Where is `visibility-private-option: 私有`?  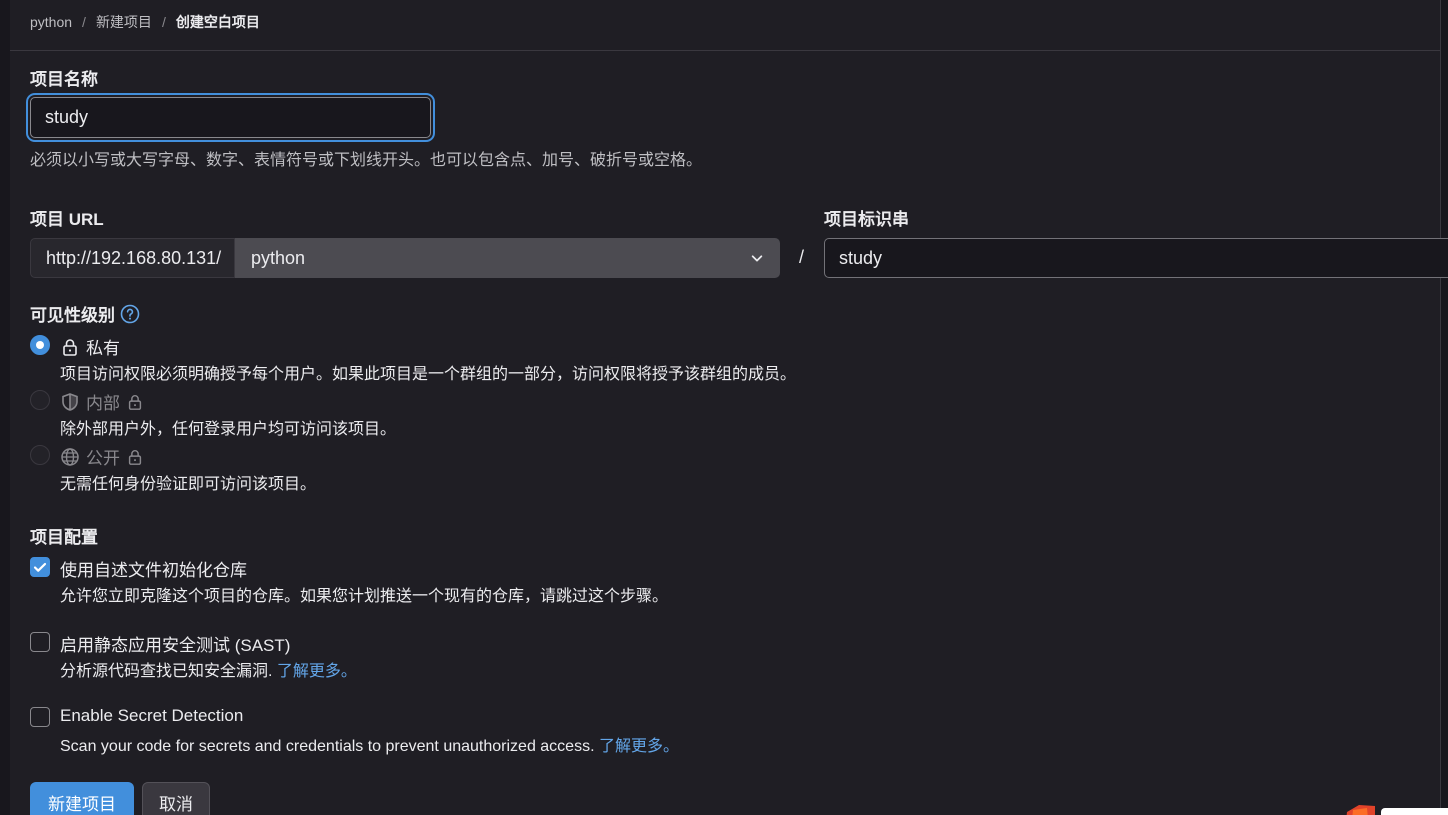
visibility-private-option: 私有 is located at coordinates (90, 346).